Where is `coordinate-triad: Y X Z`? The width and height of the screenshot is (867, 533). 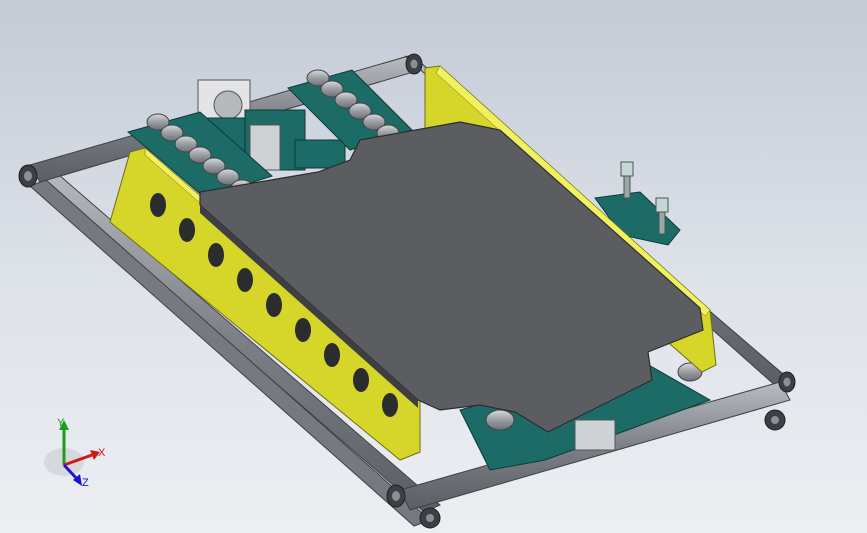 coordinate-triad: Y X Z is located at coordinates (75, 453).